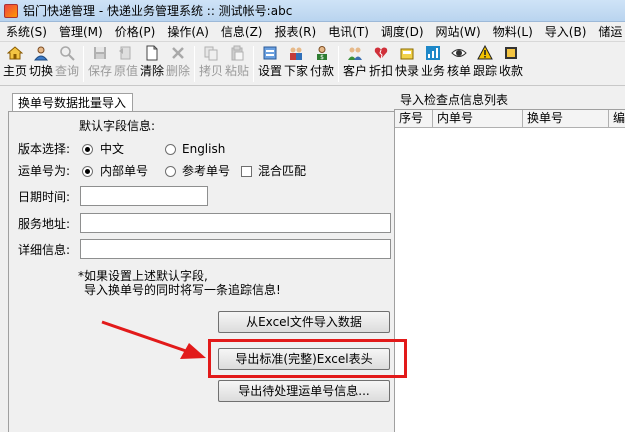  What do you see at coordinates (44, 250) in the screenshot?
I see `detail-info-label: 详细信息:` at bounding box center [44, 250].